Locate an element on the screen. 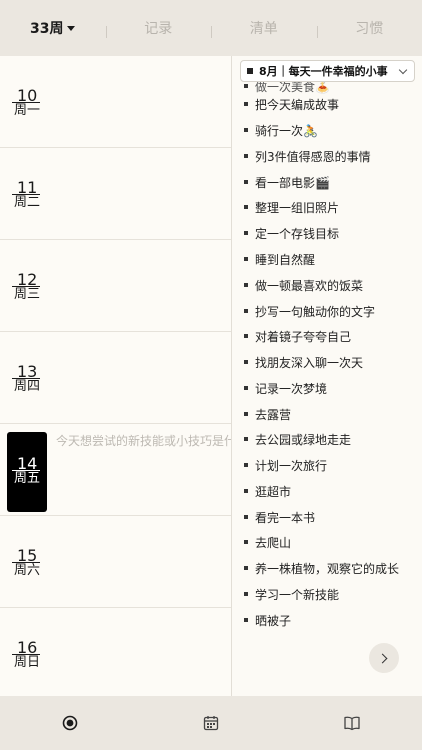 This screenshot has height=750, width=422. top-tab-bar: 33周 记录 清单 习惯 is located at coordinates (211, 28).